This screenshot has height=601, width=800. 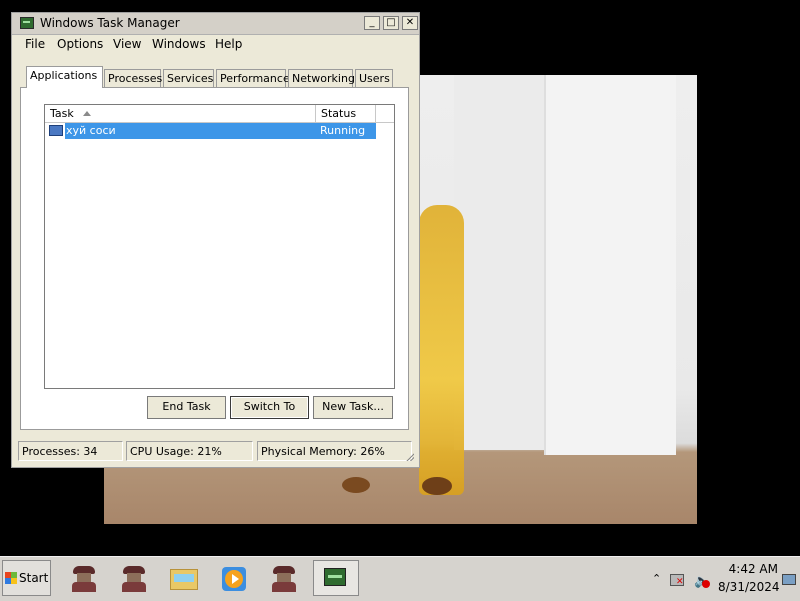 I want to click on table-row: хуй соси Running, so click(x=212, y=131).